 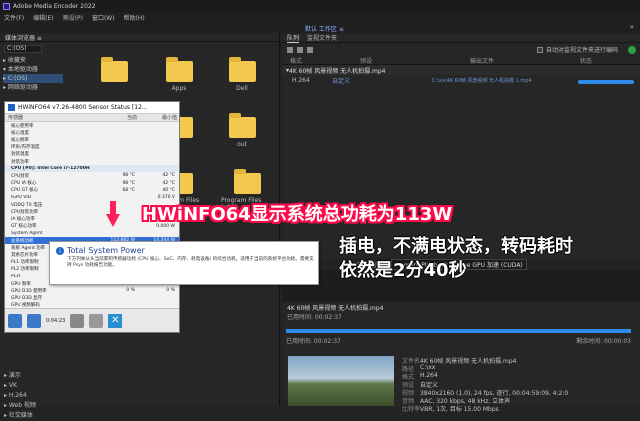 What do you see at coordinates (461, 38) in the screenshot?
I see `queue-tabs: 队列 监视文件夹` at bounding box center [461, 38].